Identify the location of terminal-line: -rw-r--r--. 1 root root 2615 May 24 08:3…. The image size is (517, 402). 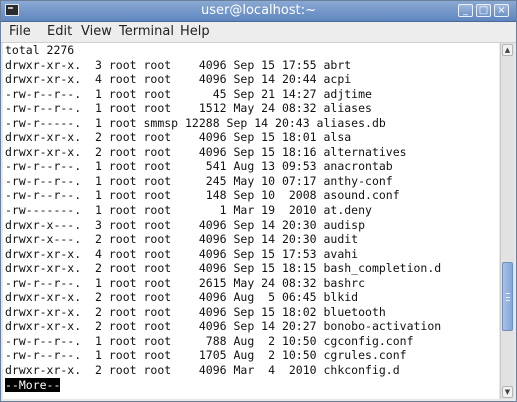
(185, 282).